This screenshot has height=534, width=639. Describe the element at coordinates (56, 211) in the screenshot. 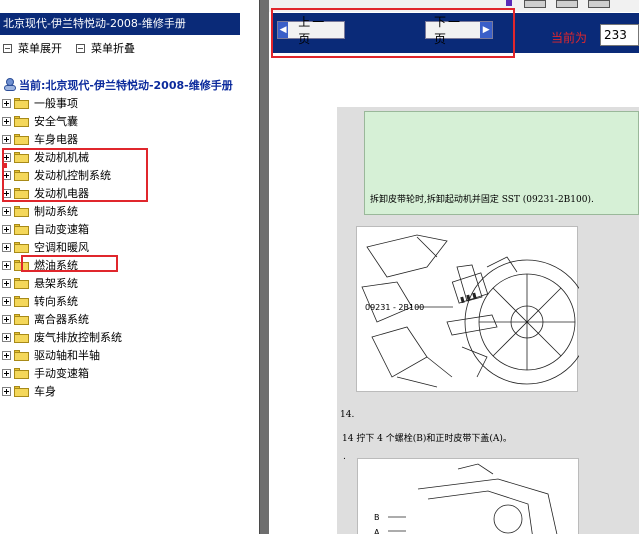

I see `tree-item-label: 制动系统` at that location.